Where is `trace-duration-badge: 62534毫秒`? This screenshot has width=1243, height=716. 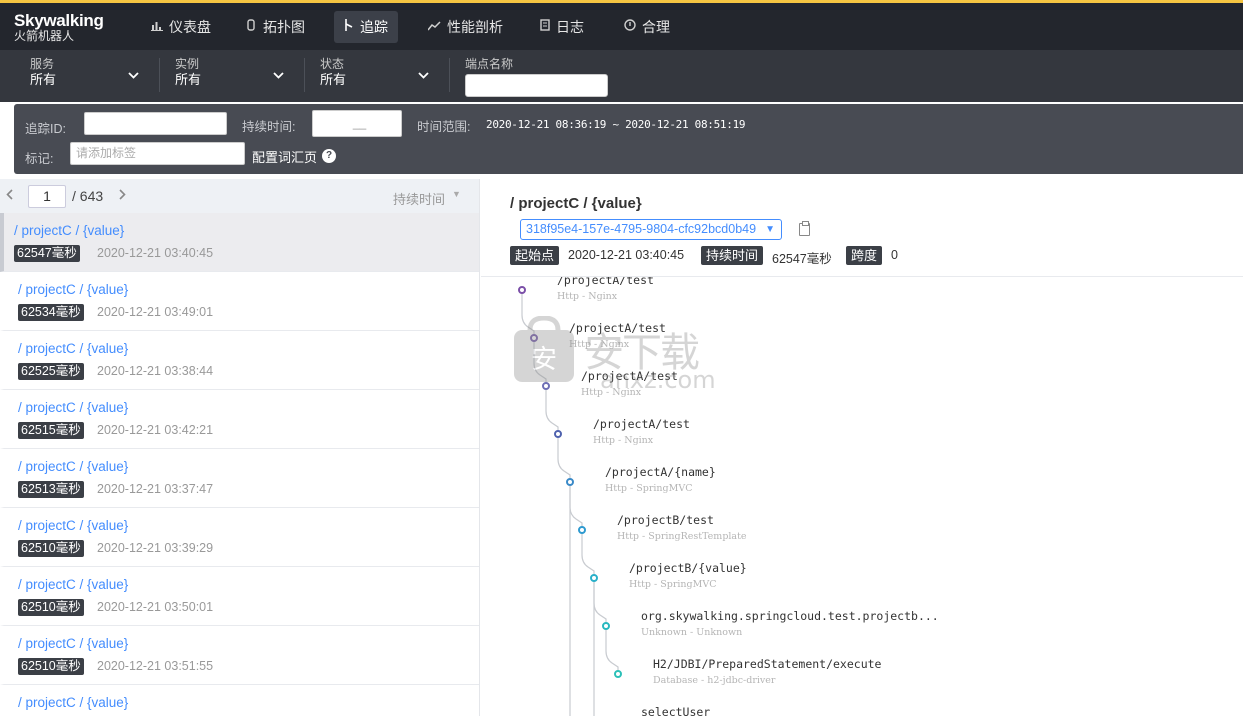
trace-duration-badge: 62534毫秒 is located at coordinates (51, 312).